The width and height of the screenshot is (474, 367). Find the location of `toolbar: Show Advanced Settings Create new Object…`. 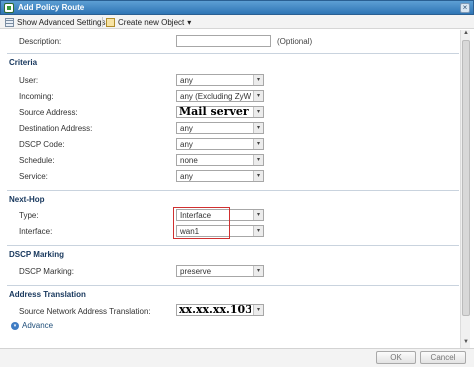

toolbar: Show Advanced Settings Create new Object… is located at coordinates (237, 22).